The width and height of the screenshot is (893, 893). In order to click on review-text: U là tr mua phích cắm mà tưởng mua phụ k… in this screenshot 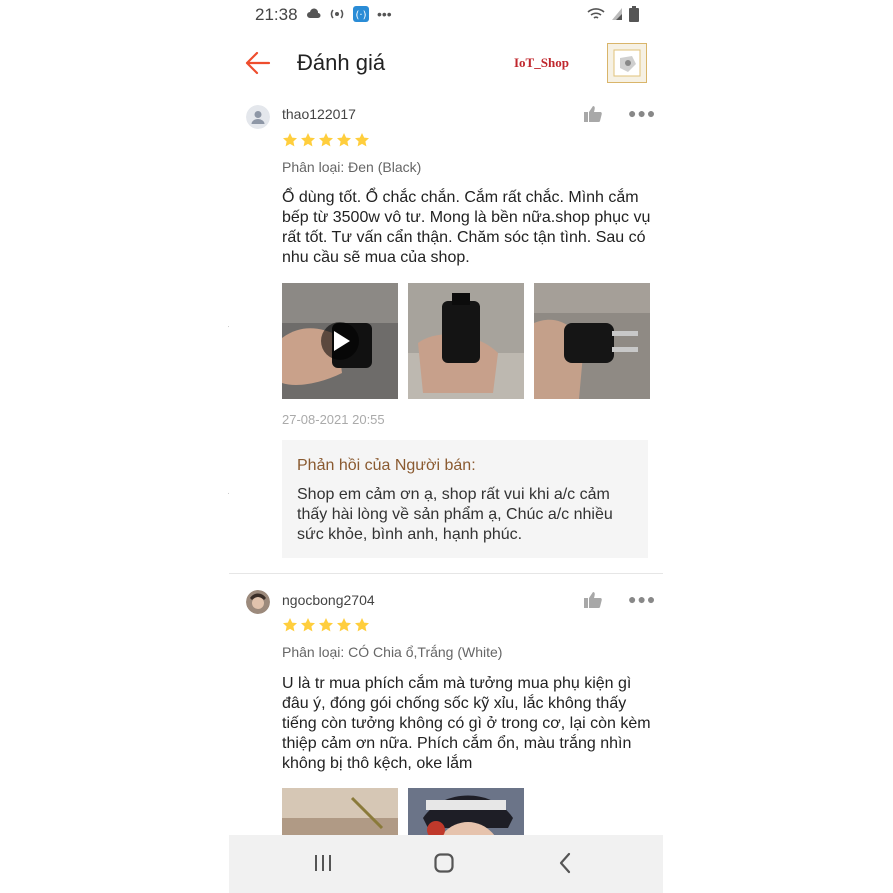, I will do `click(466, 723)`.